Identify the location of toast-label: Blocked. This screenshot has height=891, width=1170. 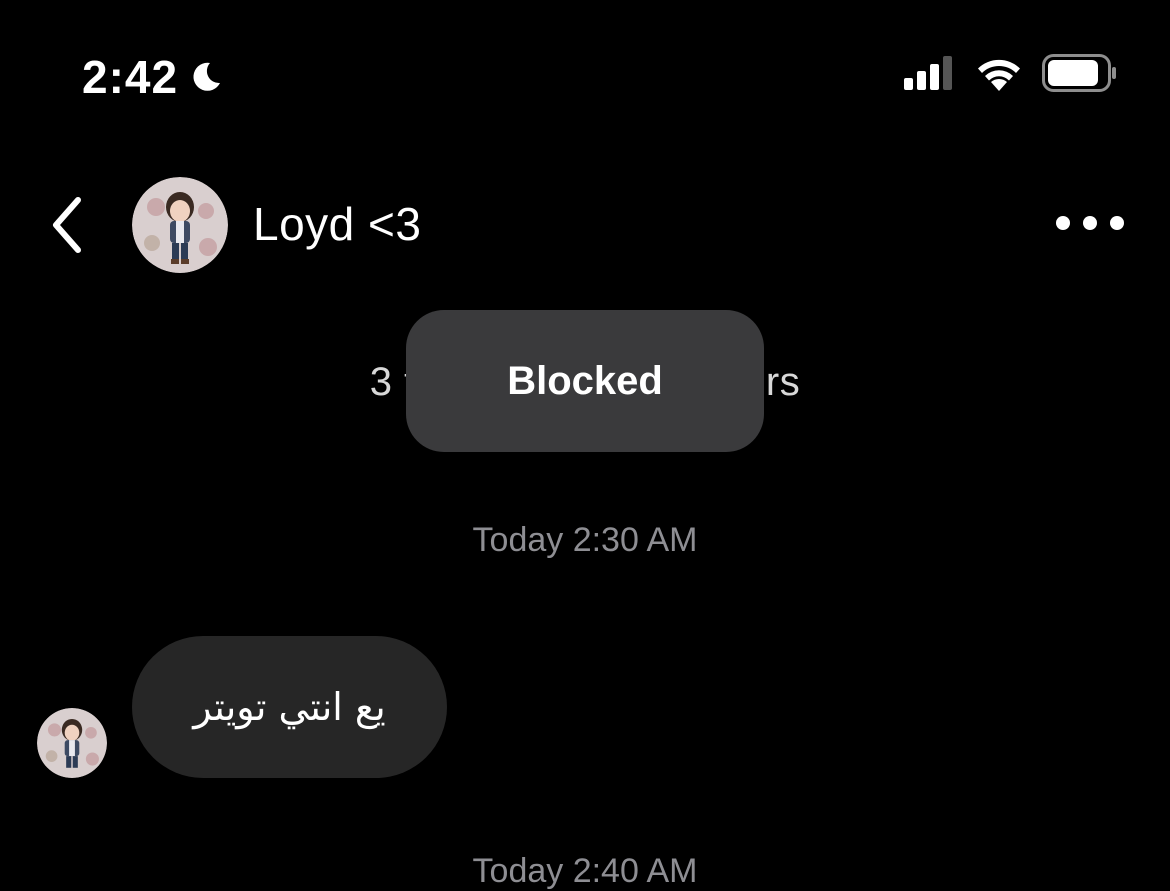
(585, 380).